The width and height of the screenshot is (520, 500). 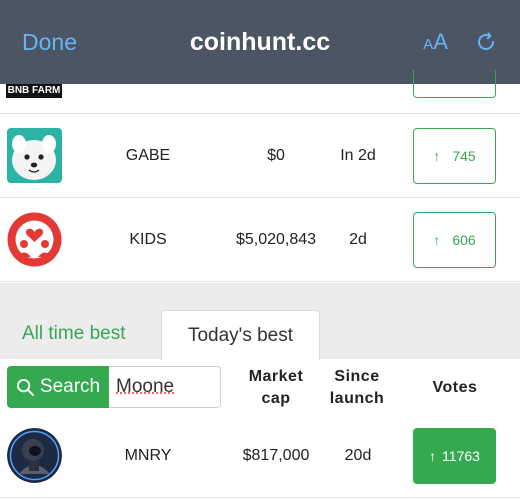 What do you see at coordinates (454, 84) in the screenshot?
I see `vote-button-partial` at bounding box center [454, 84].